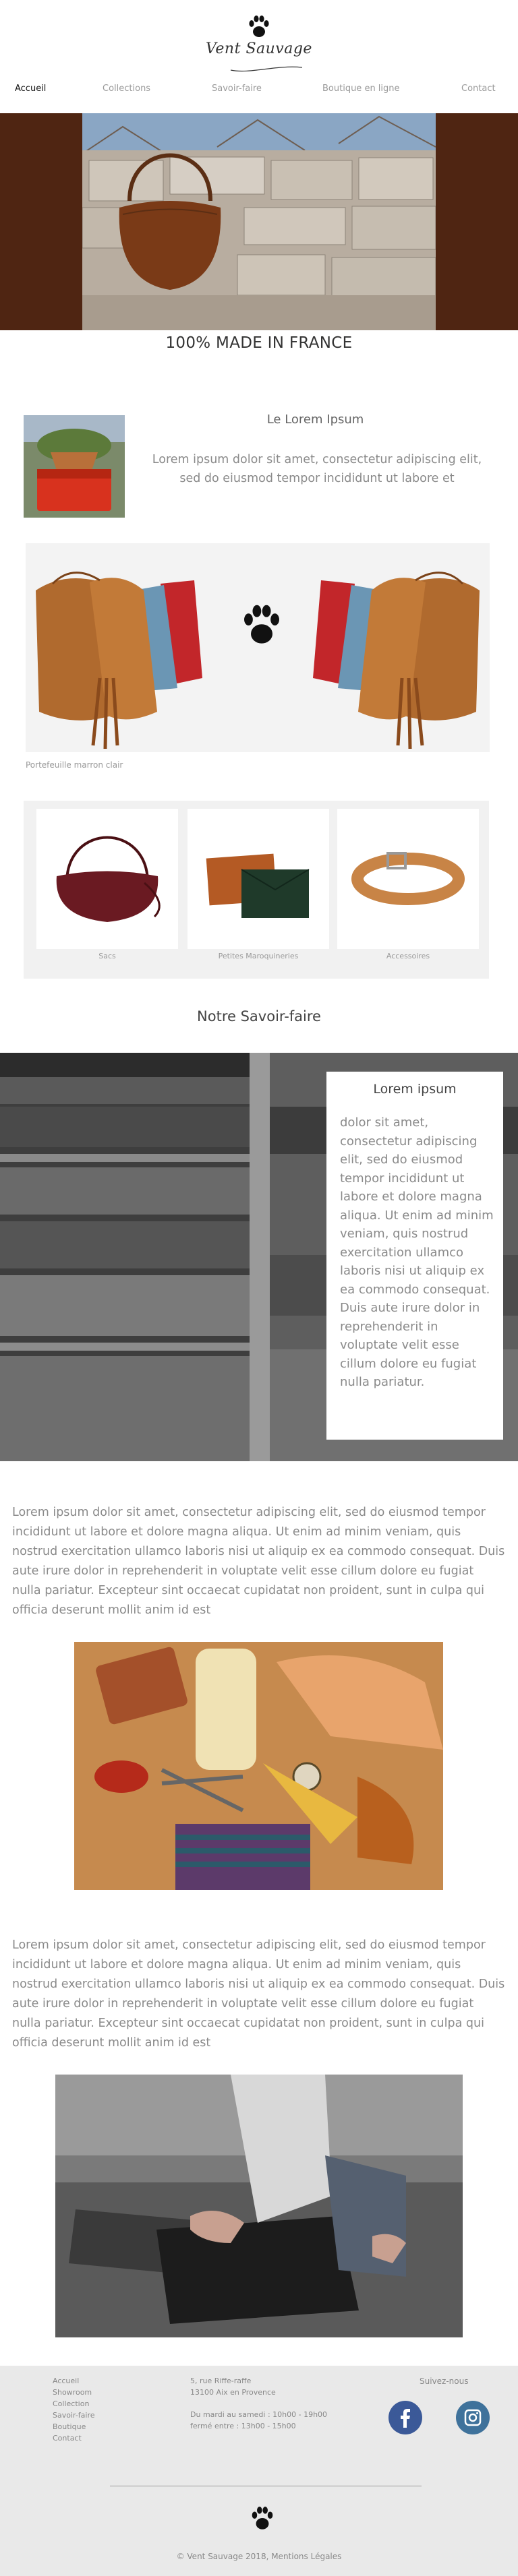 This screenshot has height=2576, width=518. I want to click on nav-savoir-faire: Savoir-faire, so click(237, 89).